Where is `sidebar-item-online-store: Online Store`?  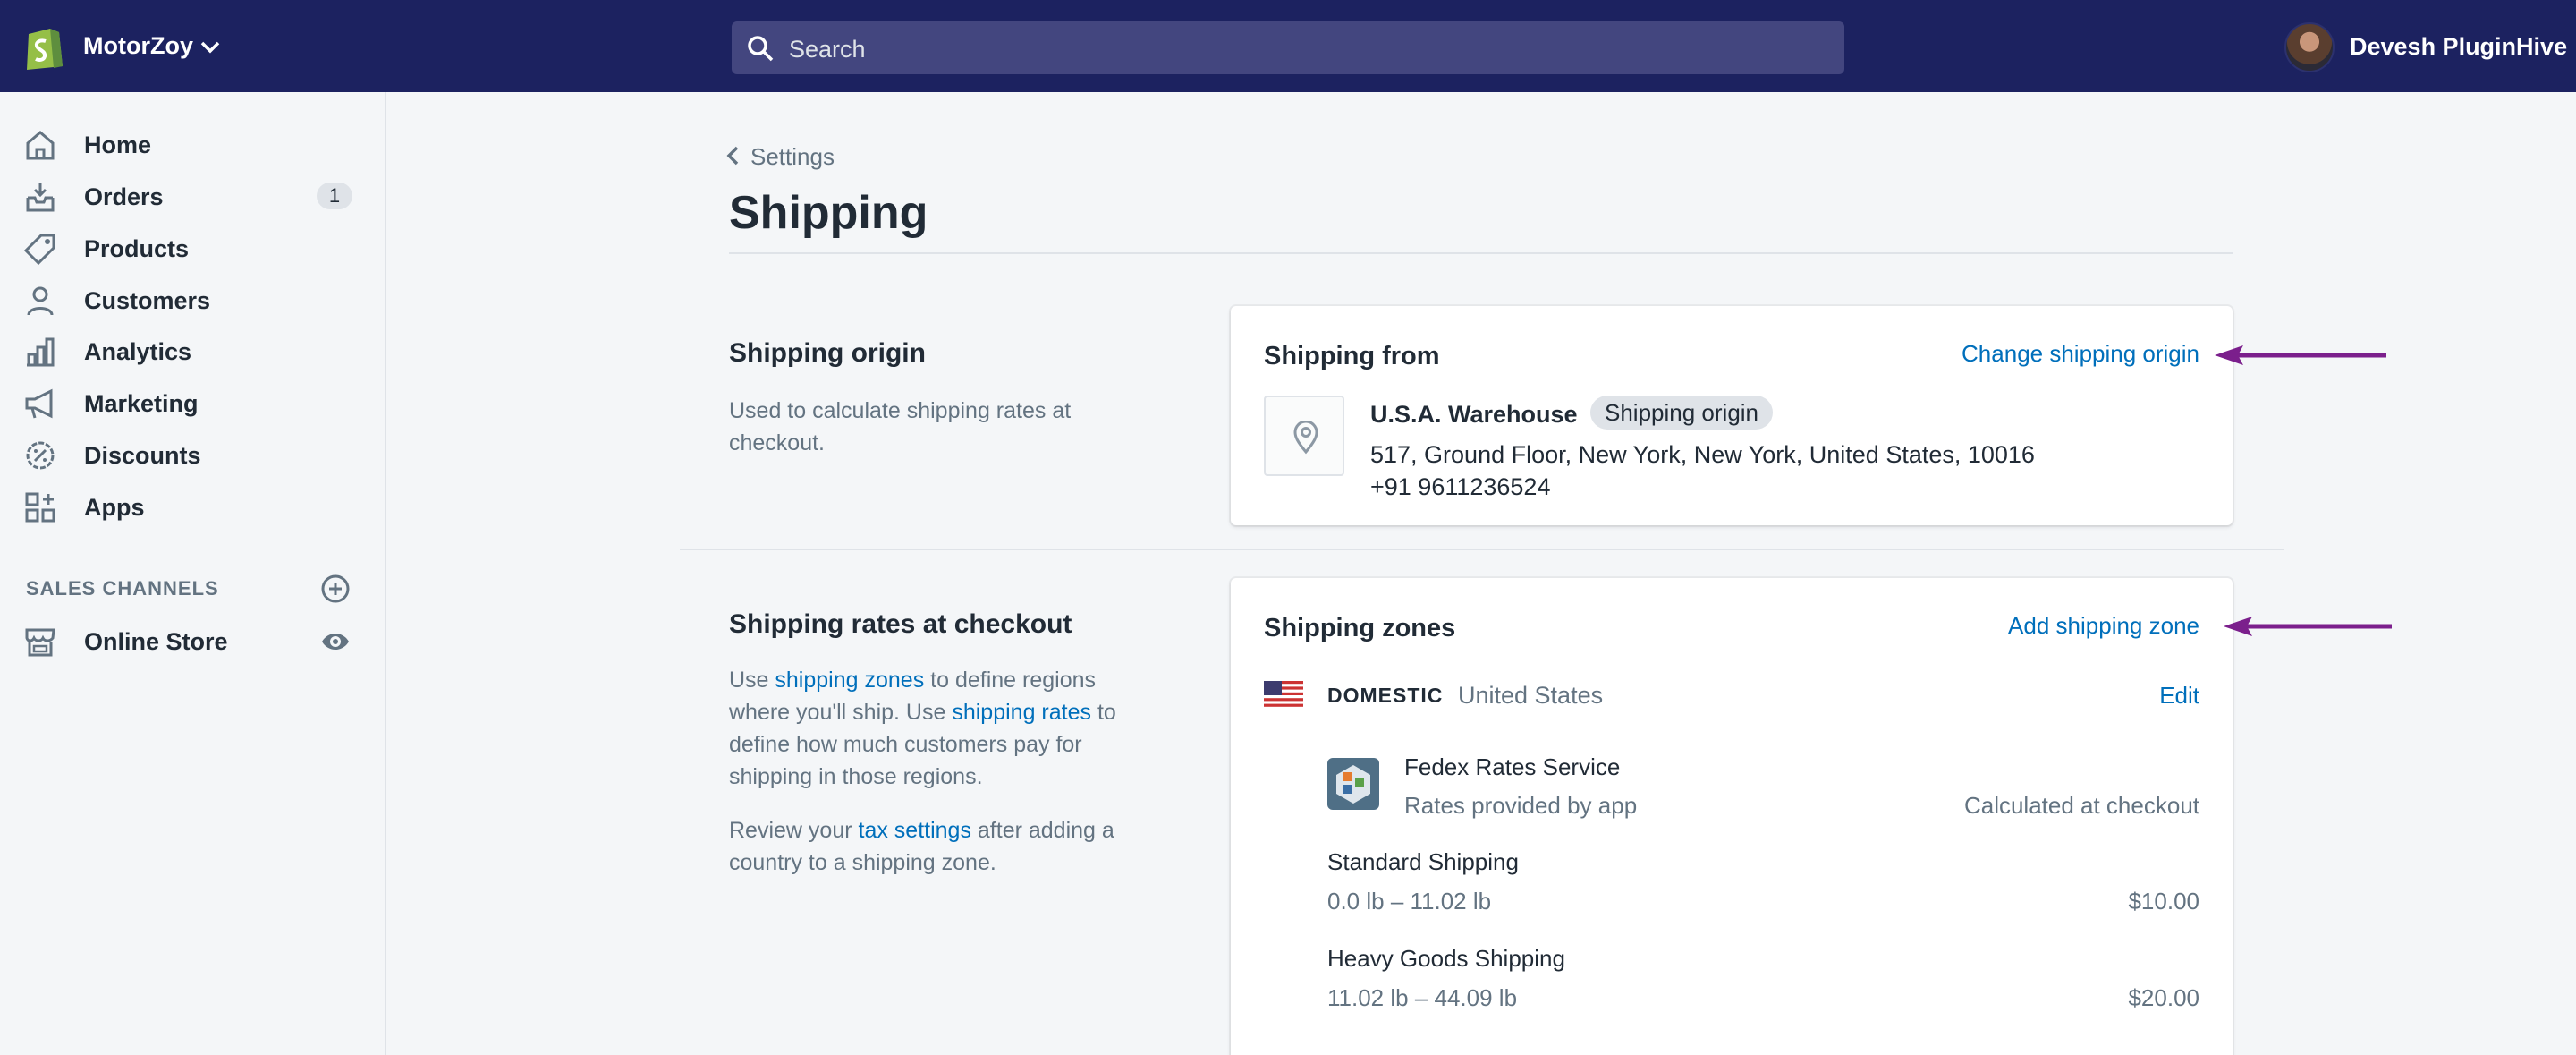
sidebar-item-online-store: Online Store is located at coordinates (192, 640).